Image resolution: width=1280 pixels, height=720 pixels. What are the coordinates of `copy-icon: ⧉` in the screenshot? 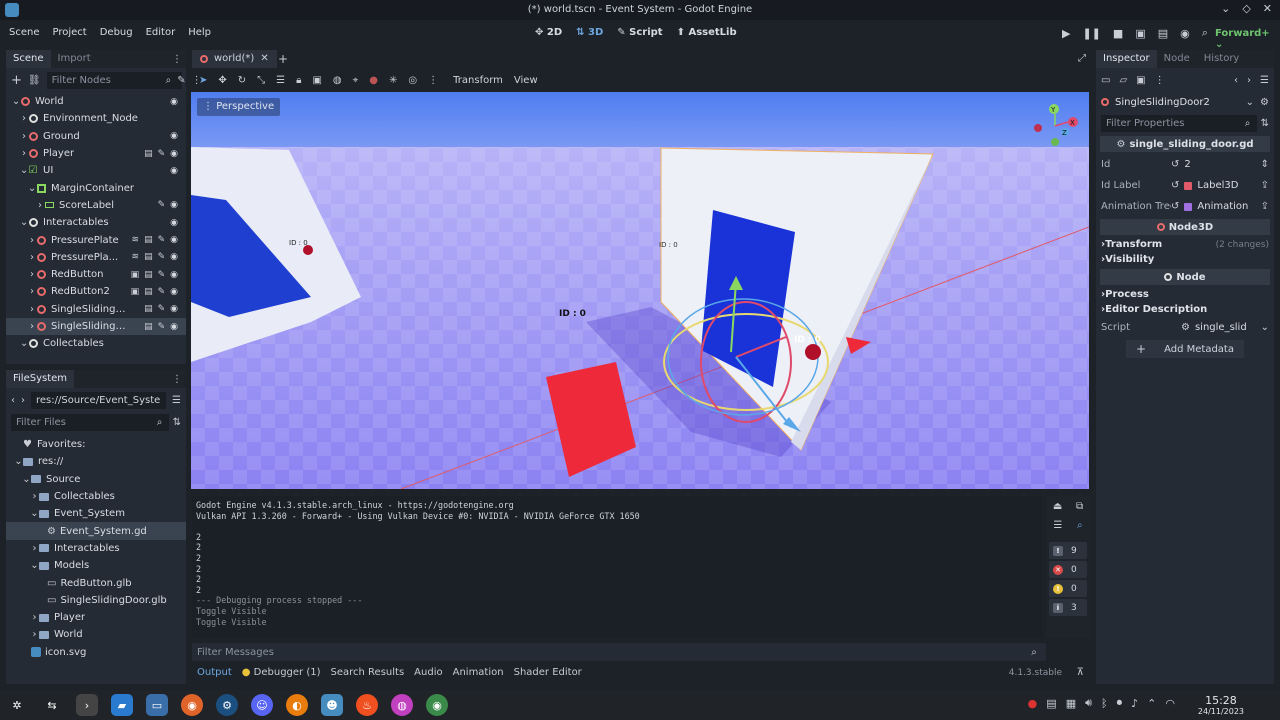 It's located at (1079, 506).